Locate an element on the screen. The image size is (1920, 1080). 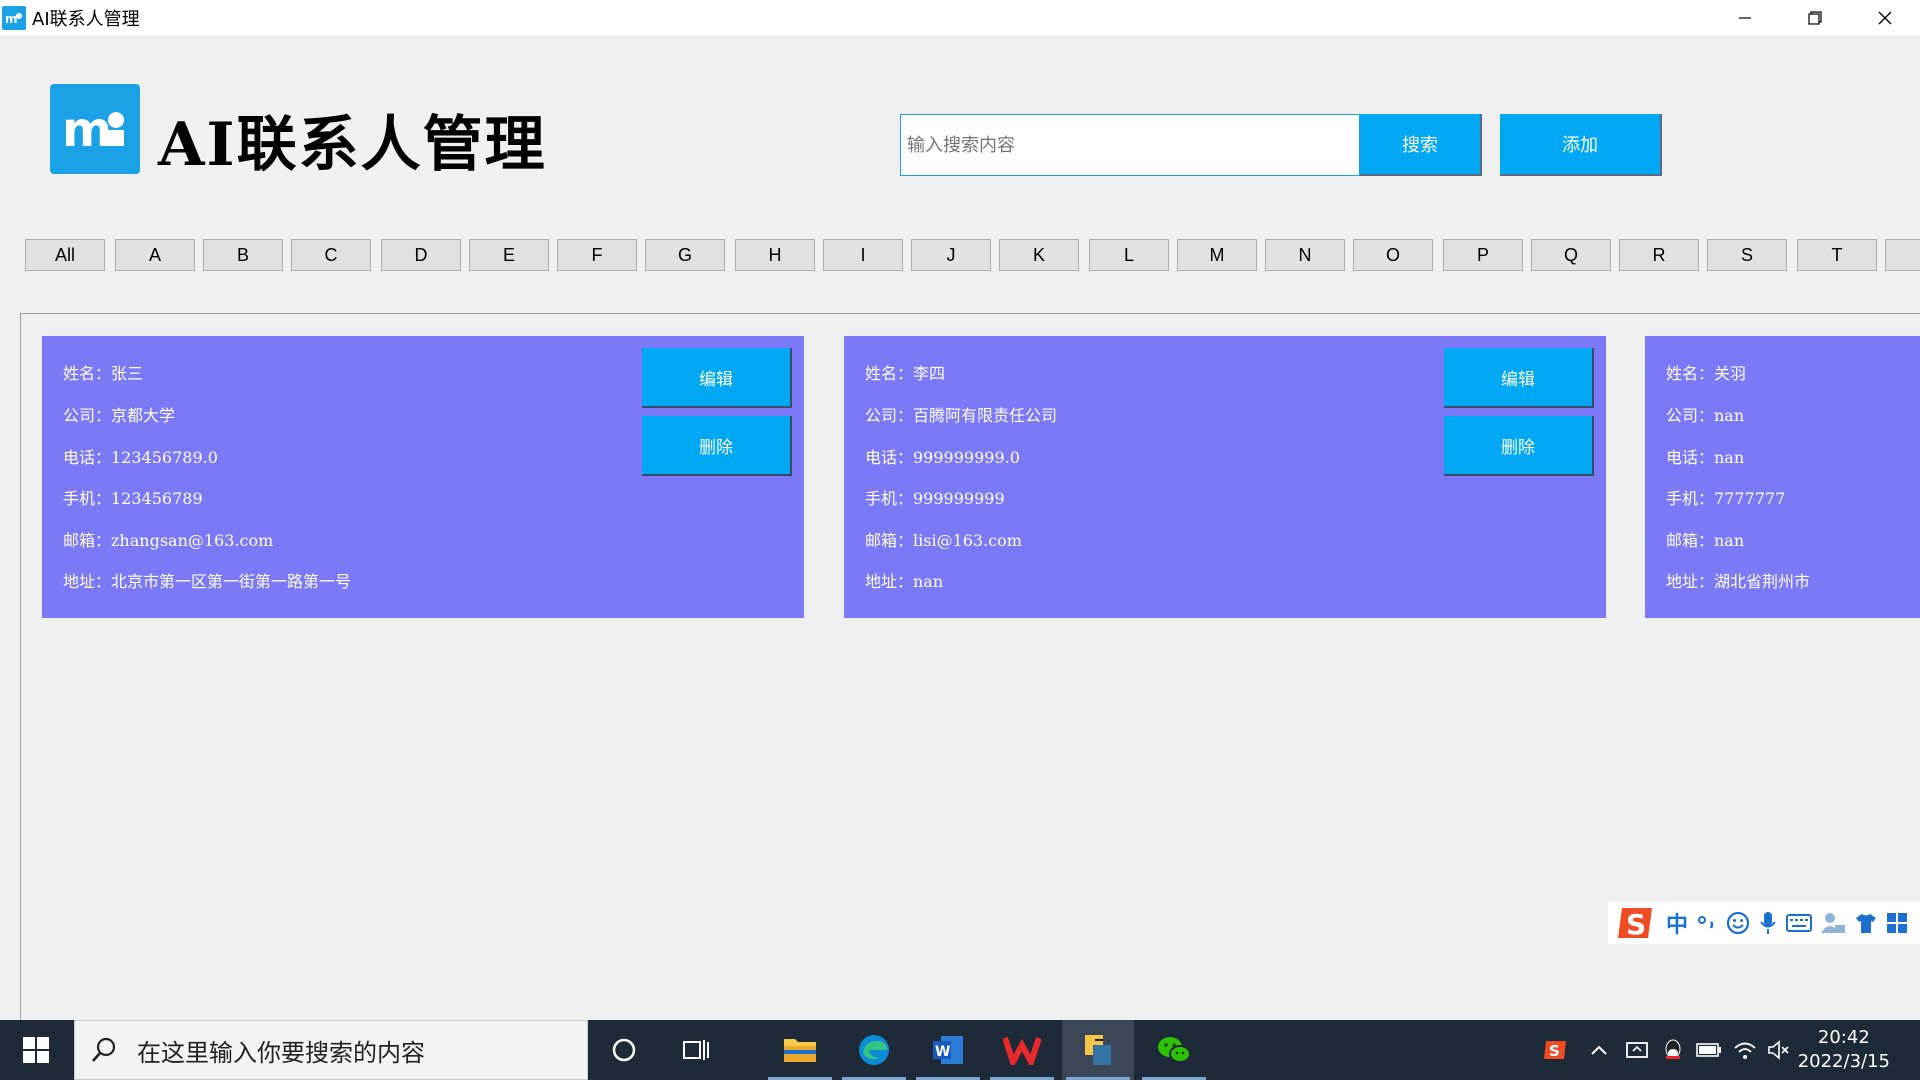
letter-button-d: D is located at coordinates (421, 255).